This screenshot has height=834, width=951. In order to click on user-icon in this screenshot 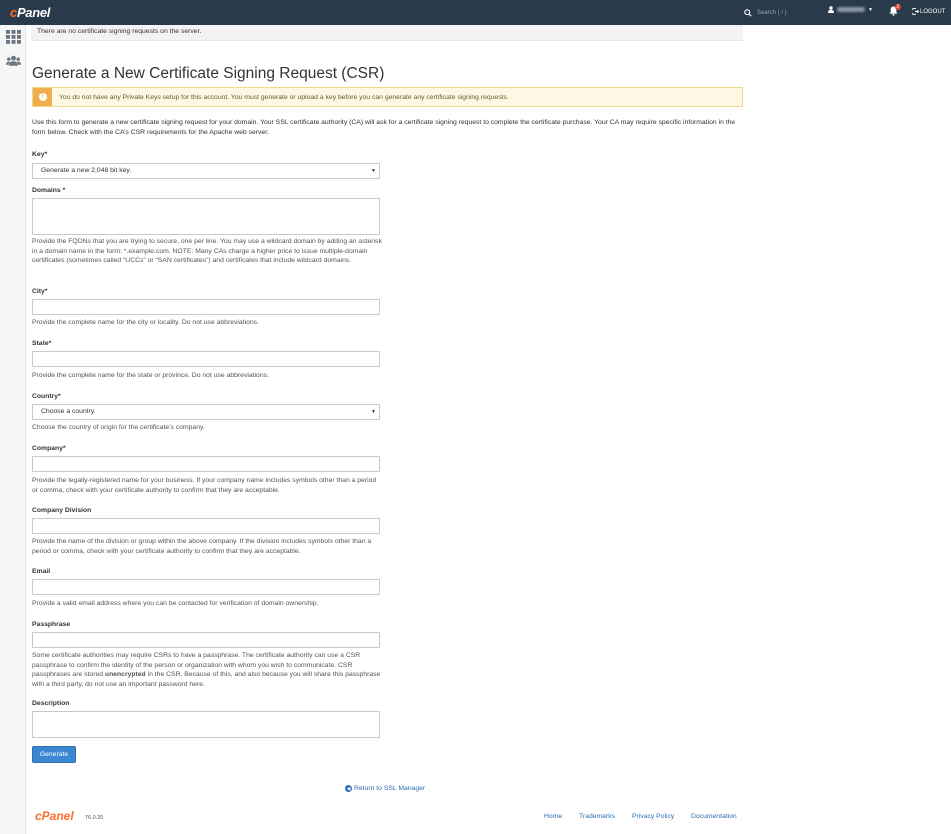, I will do `click(831, 9)`.